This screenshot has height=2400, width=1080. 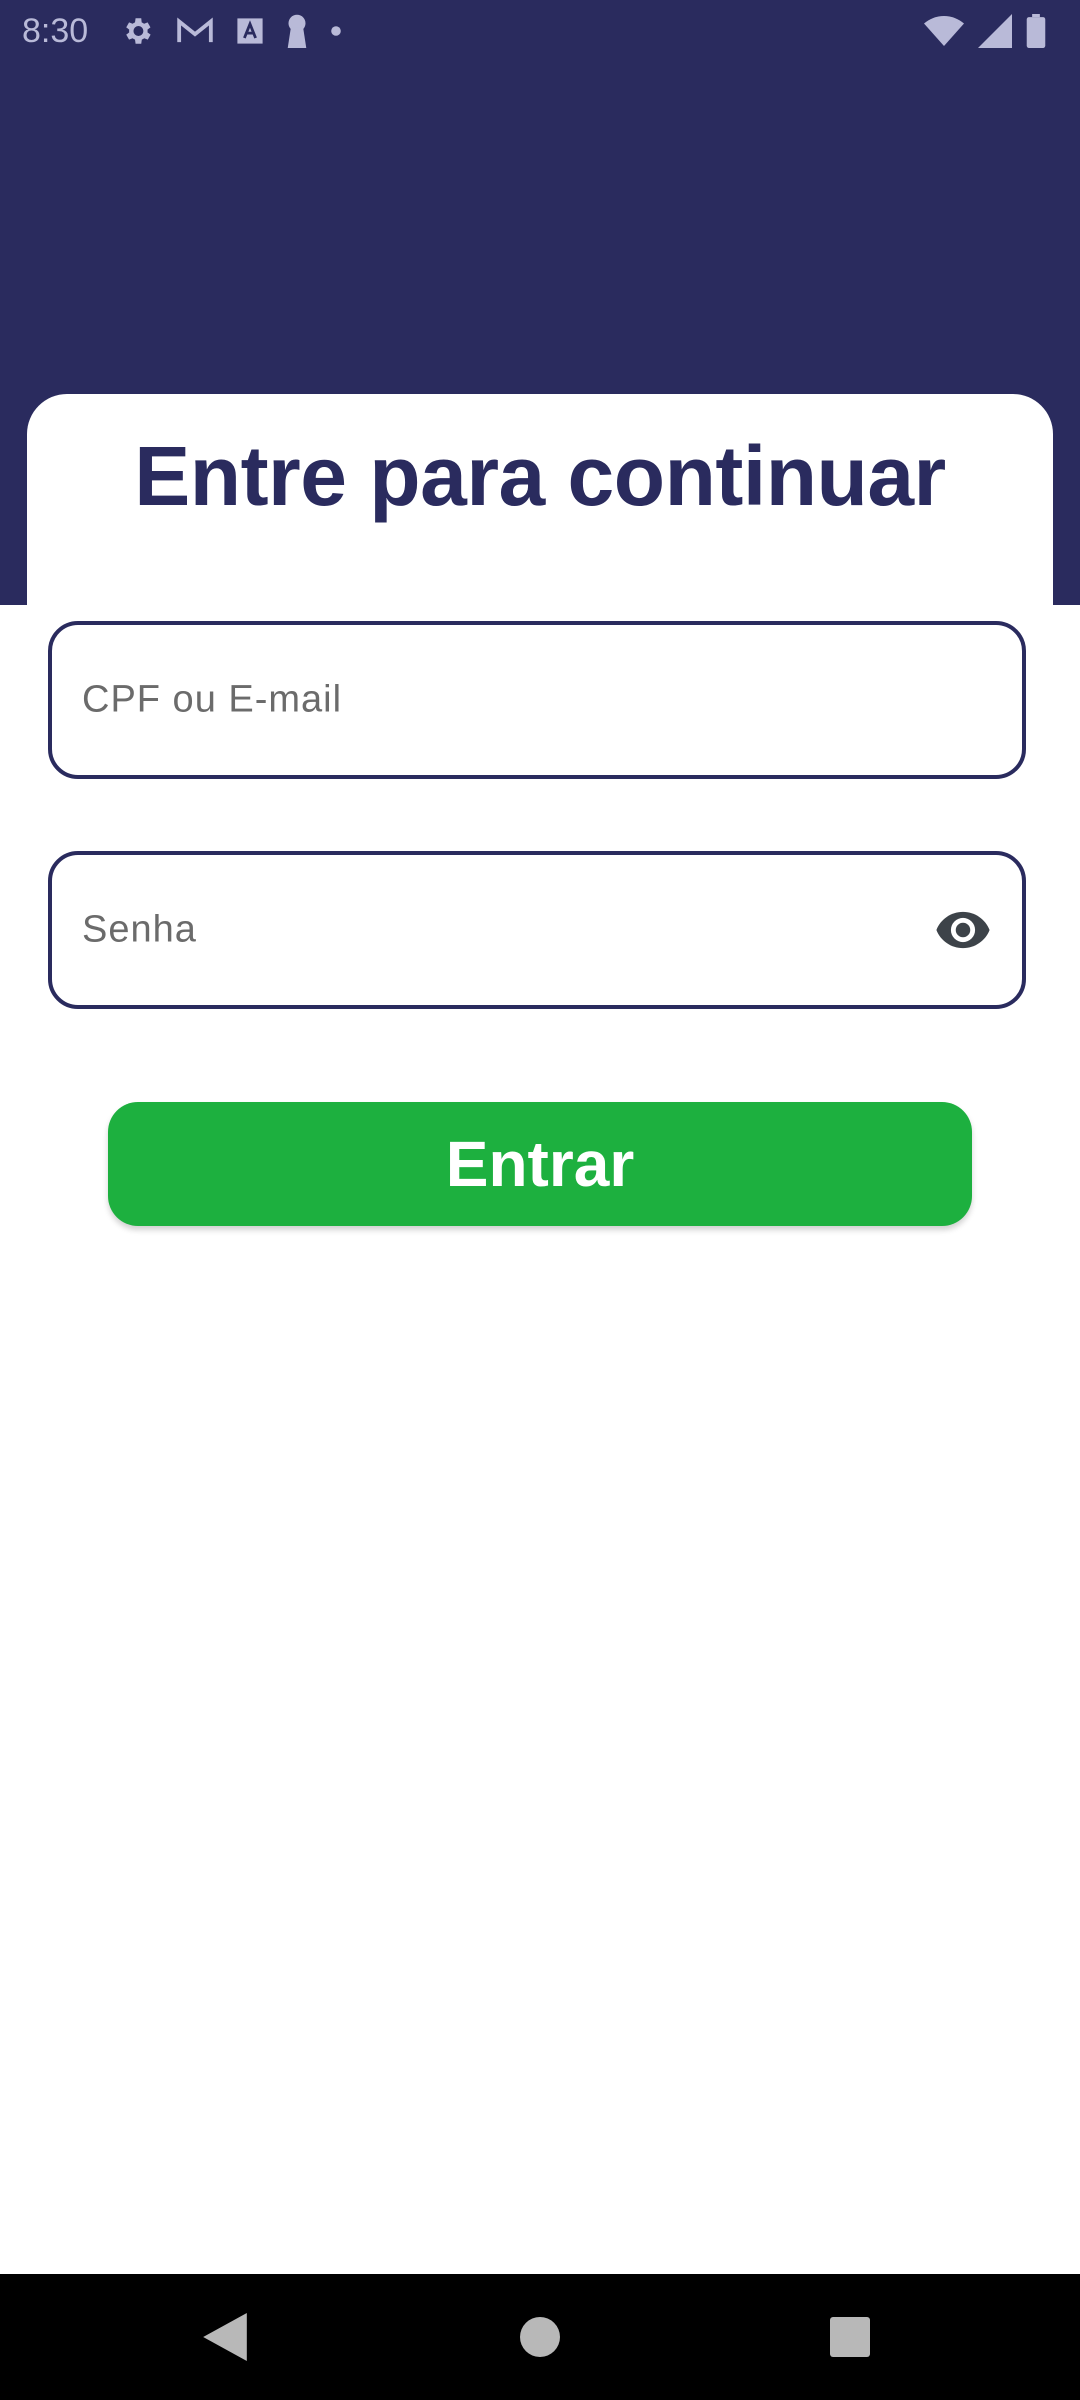 What do you see at coordinates (540, 31) in the screenshot?
I see `status-bar: 8:30` at bounding box center [540, 31].